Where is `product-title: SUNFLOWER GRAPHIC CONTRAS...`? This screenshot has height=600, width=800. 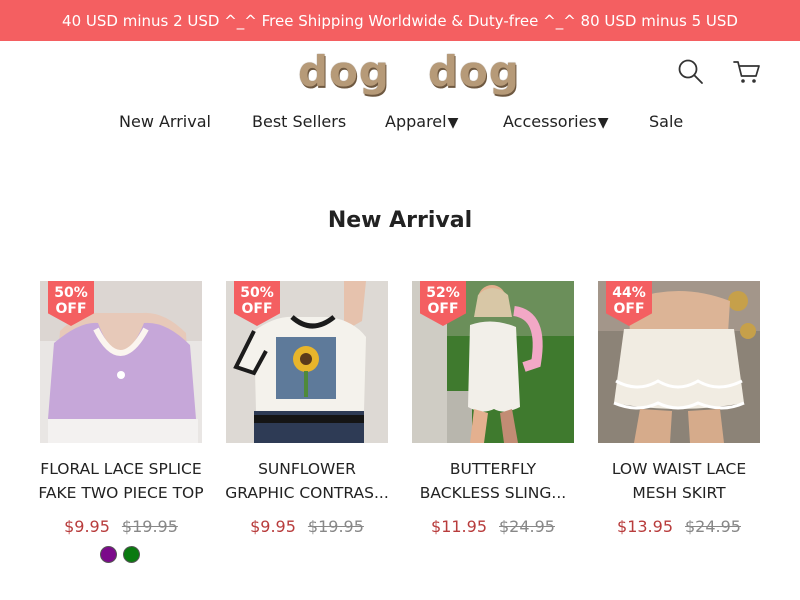 product-title: SUNFLOWER GRAPHIC CONTRAS... is located at coordinates (307, 481).